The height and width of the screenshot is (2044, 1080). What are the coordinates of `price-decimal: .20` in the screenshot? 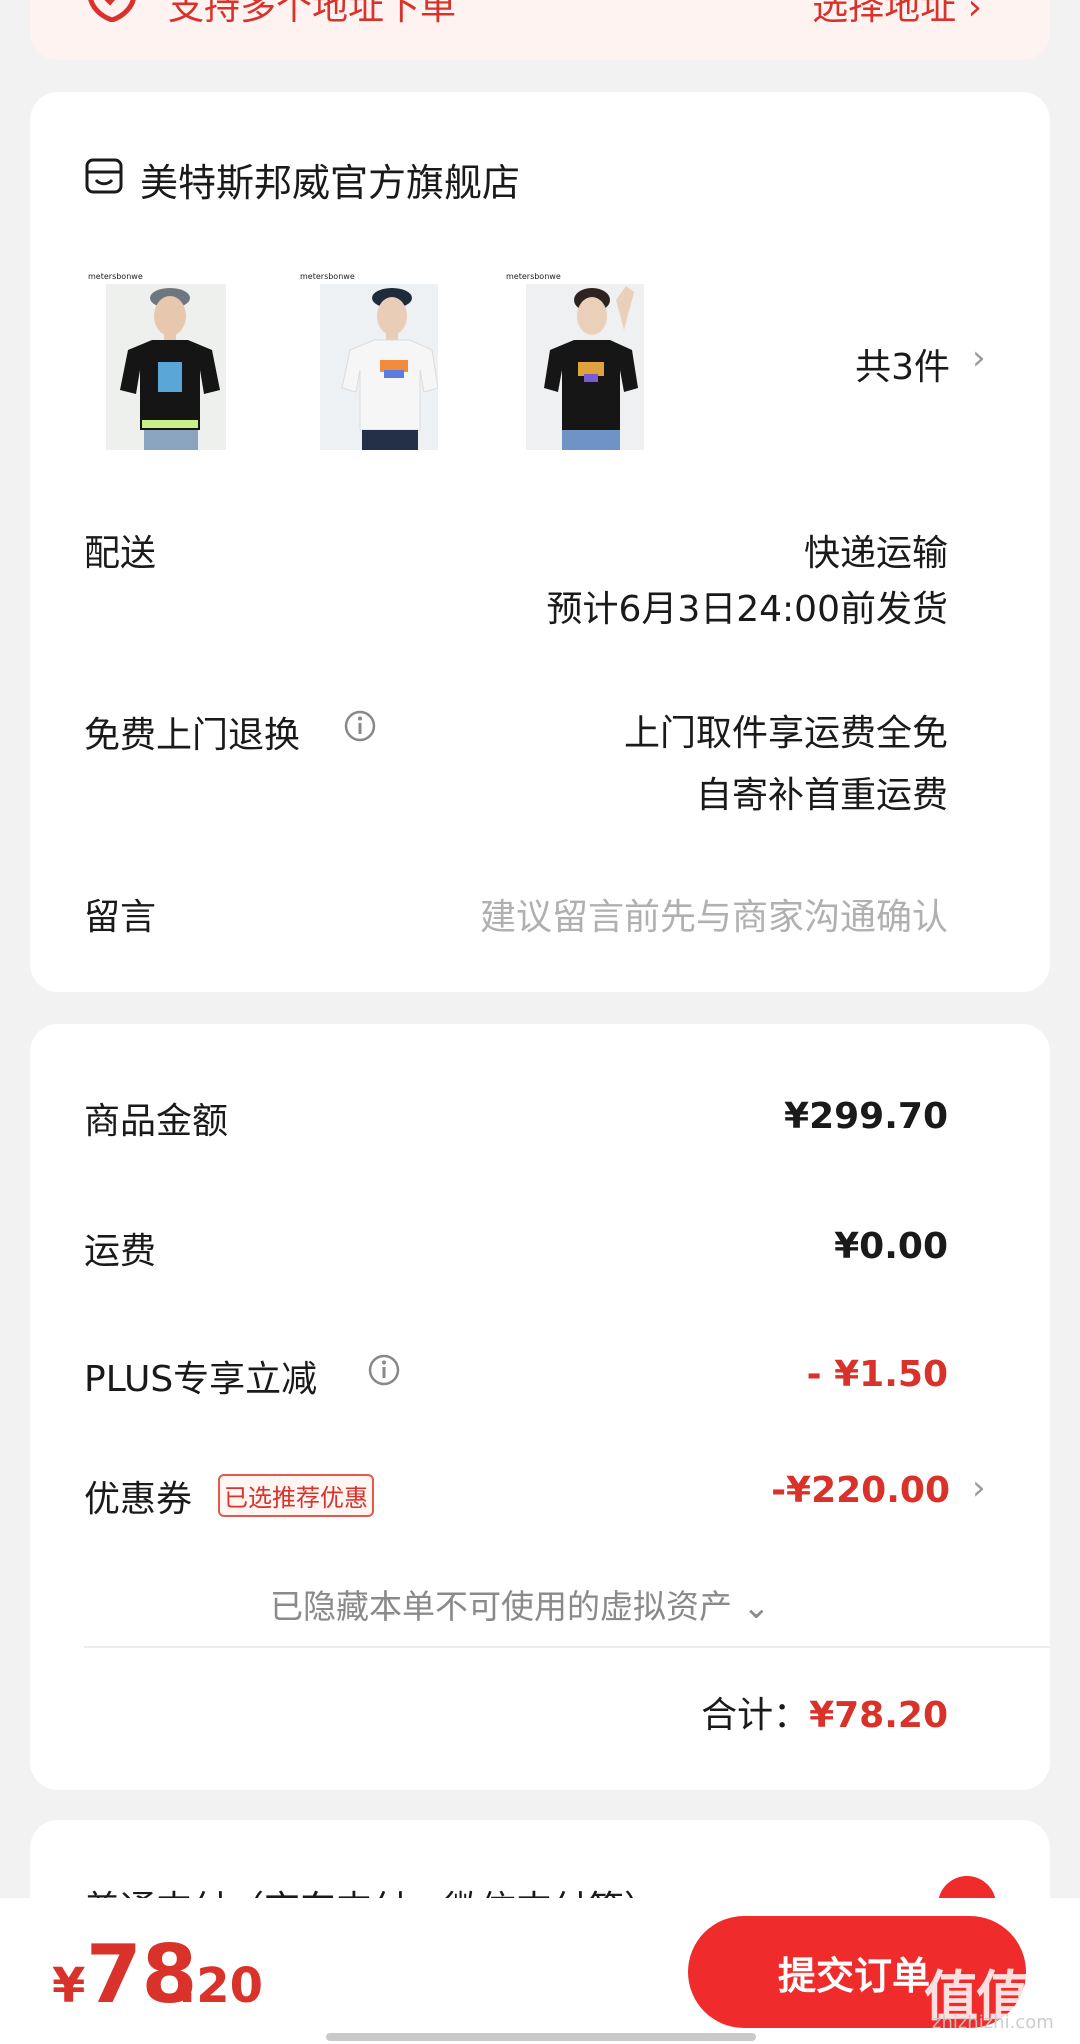 It's located at (221, 1986).